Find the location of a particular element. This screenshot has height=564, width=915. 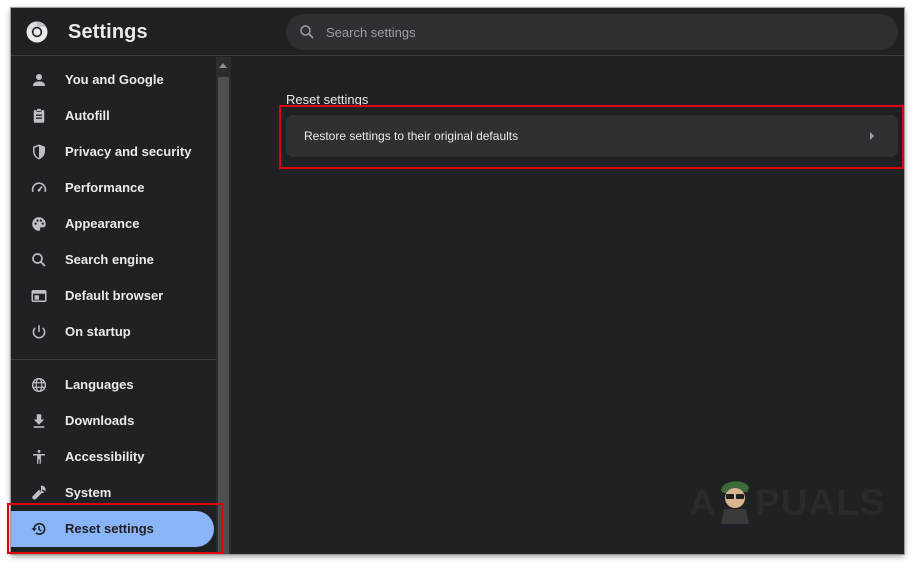

sidebar-item-search-engine: Search engine is located at coordinates (112, 260).